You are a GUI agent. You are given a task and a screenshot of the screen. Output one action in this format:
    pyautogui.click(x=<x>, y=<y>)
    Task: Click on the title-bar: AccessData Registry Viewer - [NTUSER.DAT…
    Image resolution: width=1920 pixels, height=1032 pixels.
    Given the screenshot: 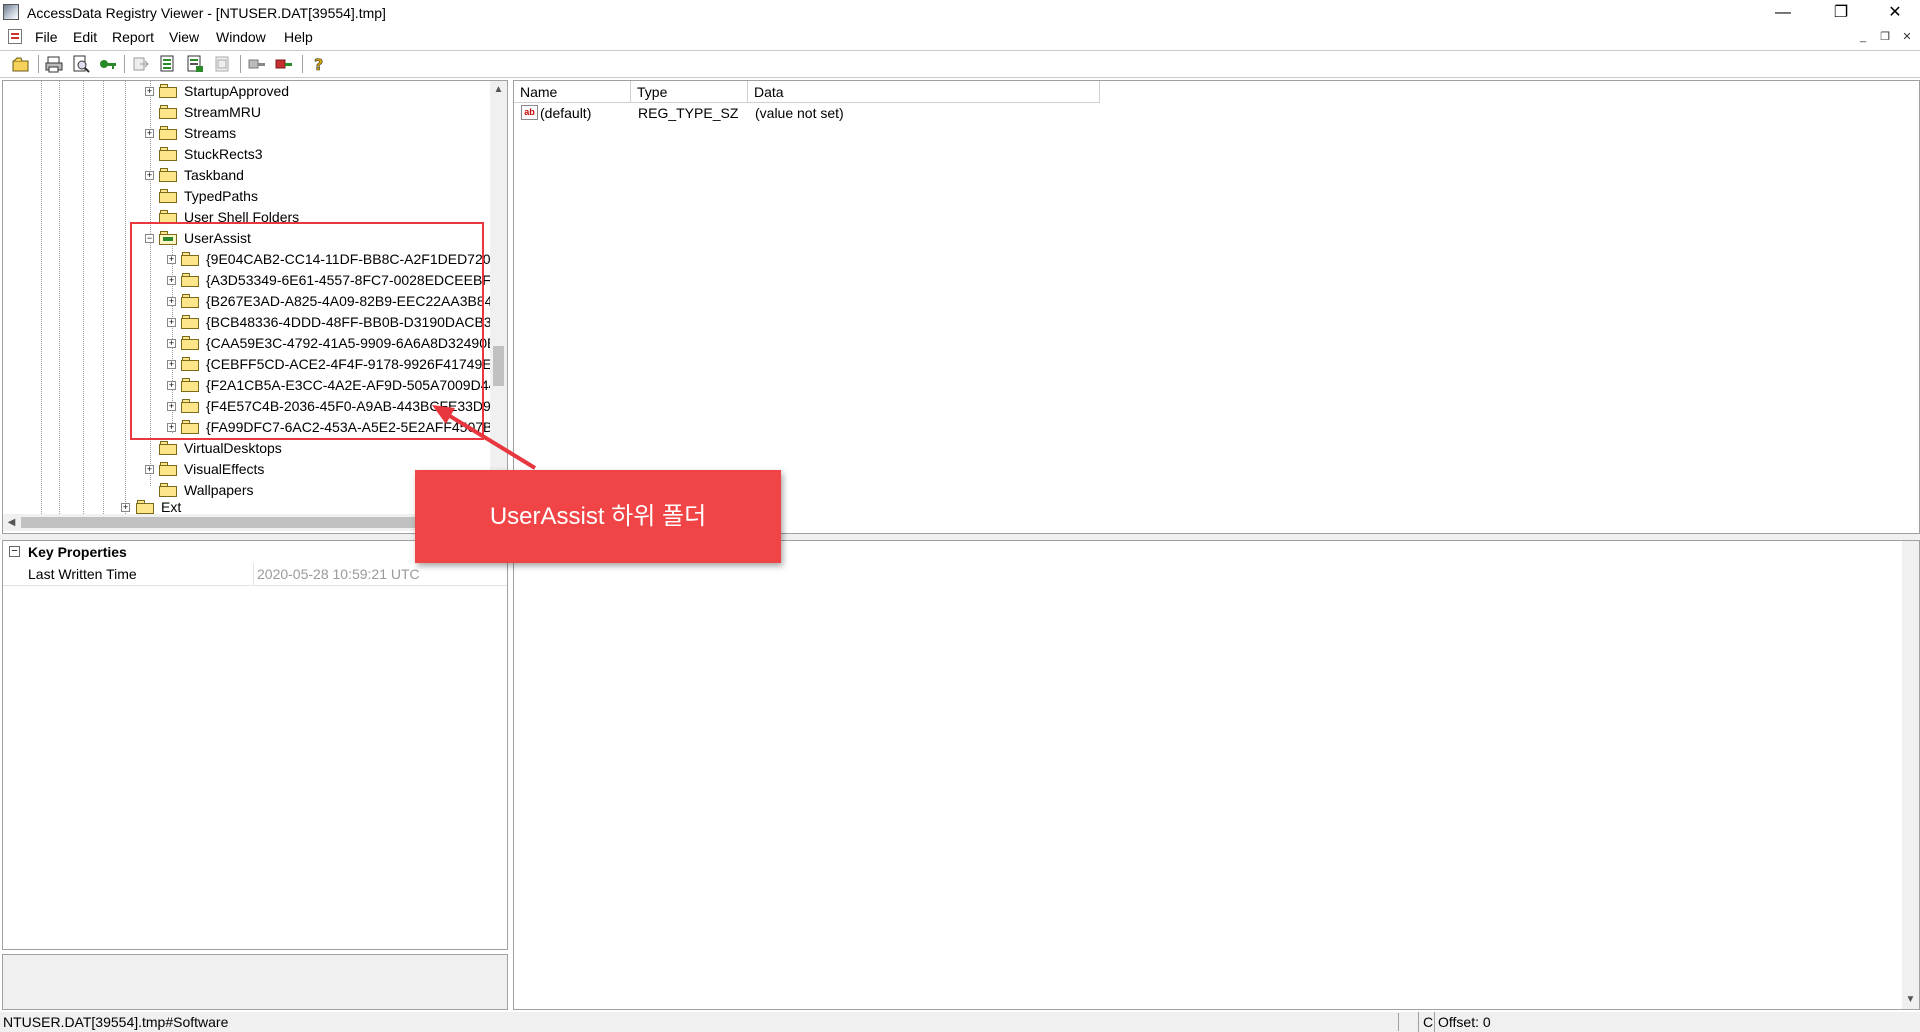 What is the action you would take?
    pyautogui.click(x=960, y=13)
    